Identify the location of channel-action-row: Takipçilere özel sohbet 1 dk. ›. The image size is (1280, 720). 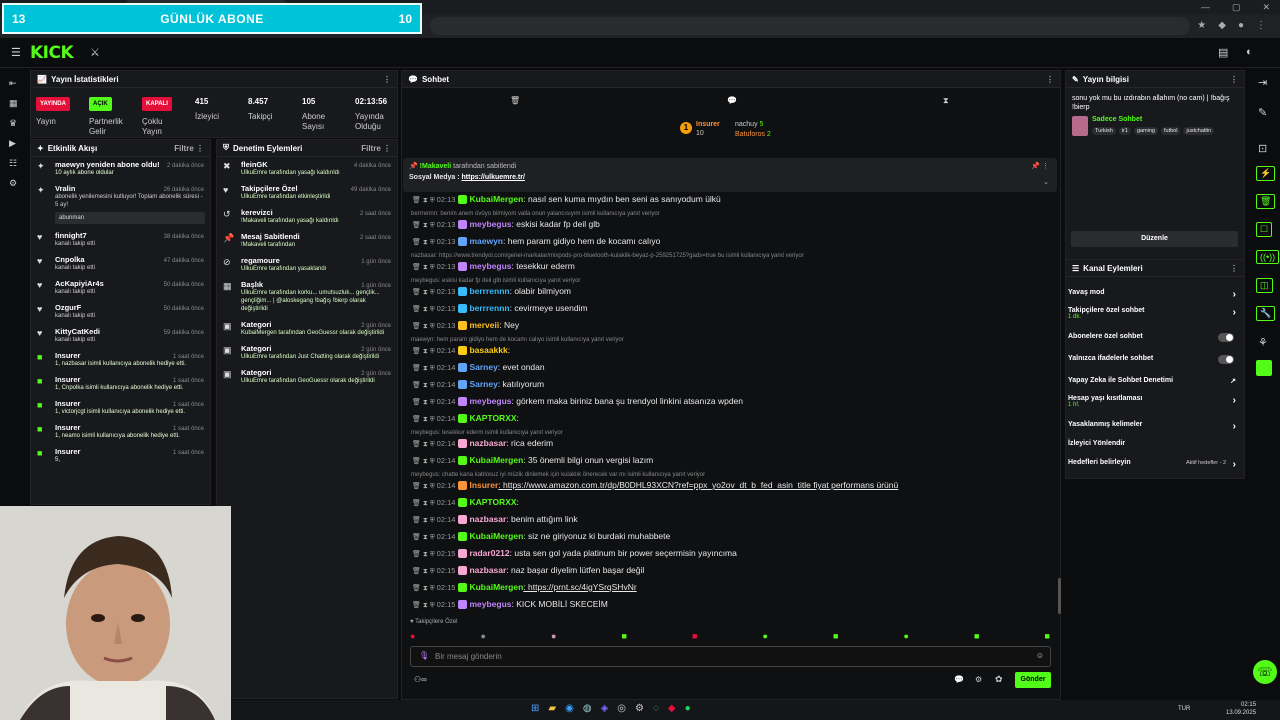
(1154, 313).